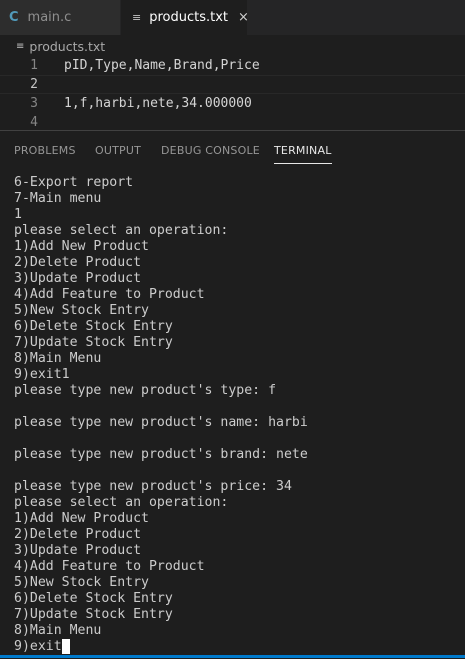 Image resolution: width=465 pixels, height=659 pixels. I want to click on terminal-line: please type new product's brand: nete, so click(161, 454).